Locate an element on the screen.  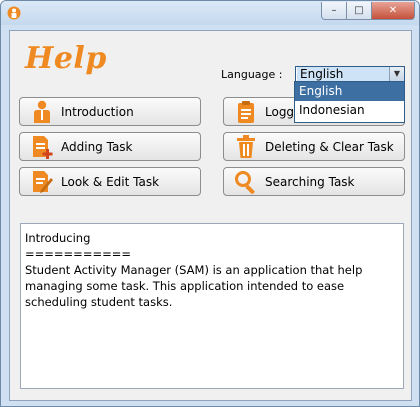
searching-task-button: Searching Task is located at coordinates (314, 181).